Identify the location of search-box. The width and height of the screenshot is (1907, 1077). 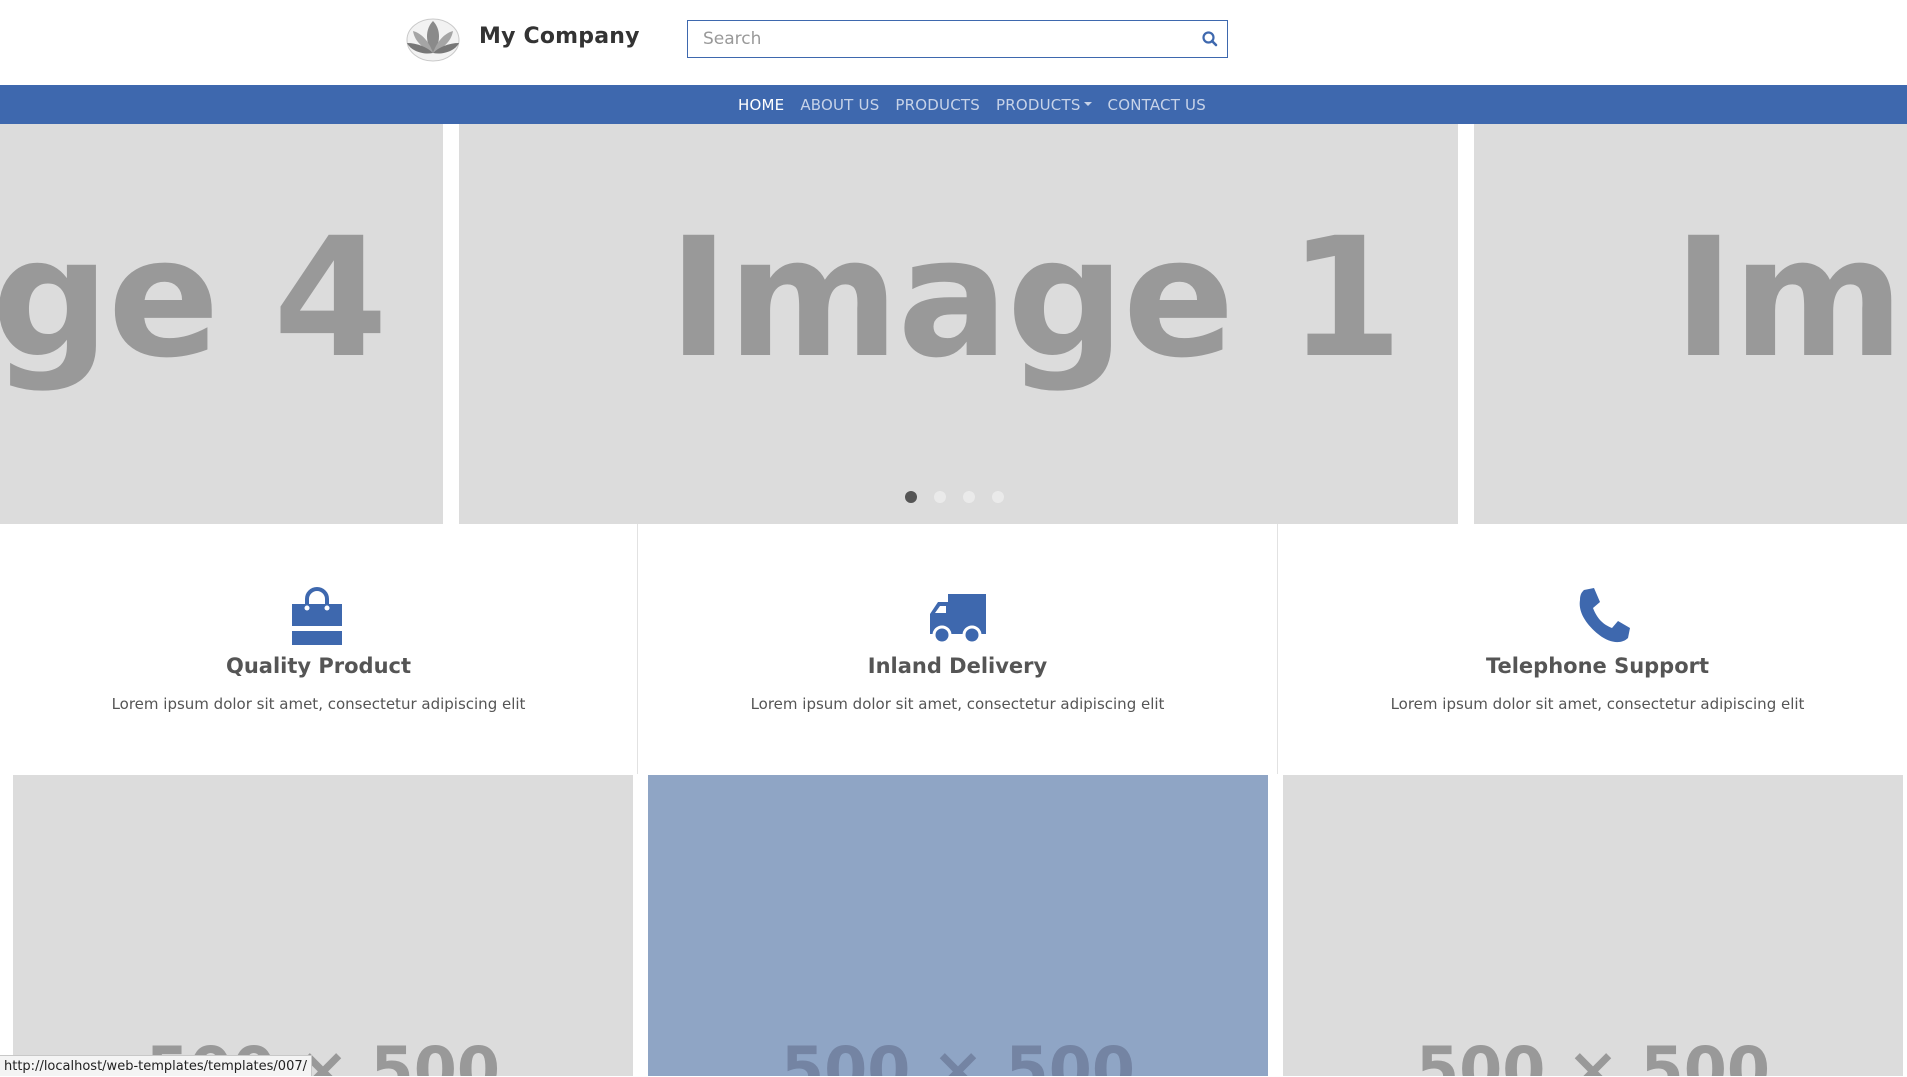
(957, 39).